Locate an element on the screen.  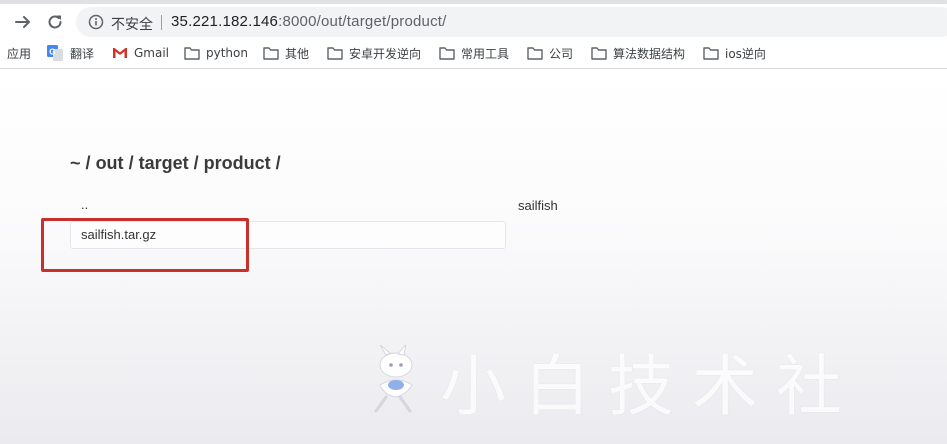
security-status-label: 不安全 is located at coordinates (132, 24).